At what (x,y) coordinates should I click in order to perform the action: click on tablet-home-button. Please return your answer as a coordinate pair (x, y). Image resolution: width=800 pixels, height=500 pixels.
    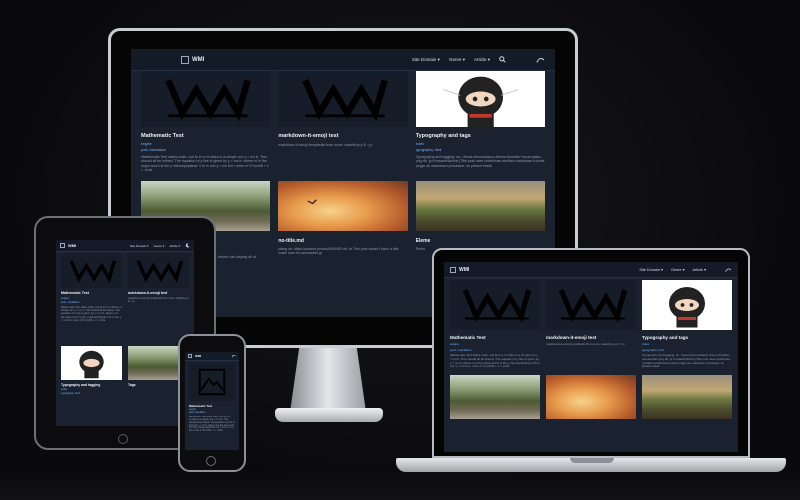
    Looking at the image, I should click on (123, 439).